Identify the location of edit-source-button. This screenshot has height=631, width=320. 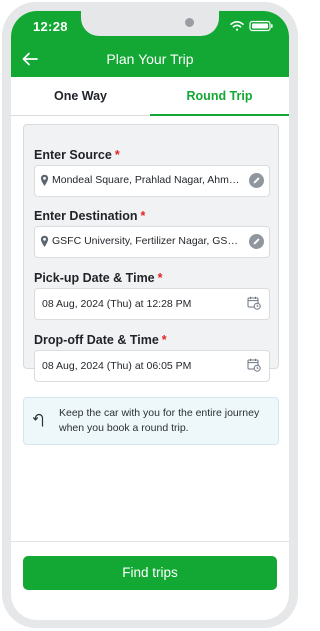
(256, 180).